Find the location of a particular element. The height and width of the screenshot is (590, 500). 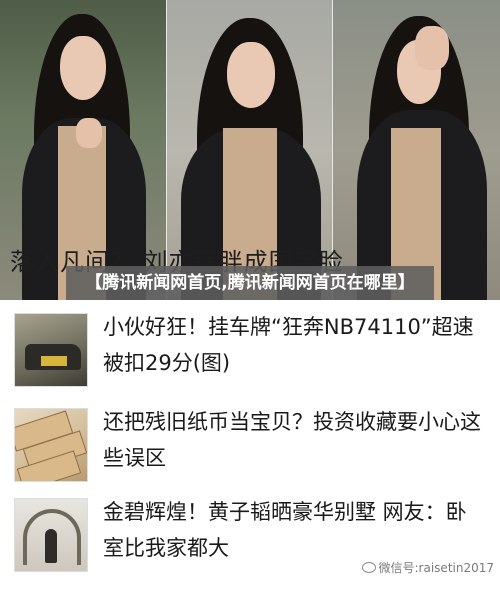

news-item-old-banknotes: 还把残旧纸币当宝贝？投资收藏要小心这些误区 is located at coordinates (250, 444).